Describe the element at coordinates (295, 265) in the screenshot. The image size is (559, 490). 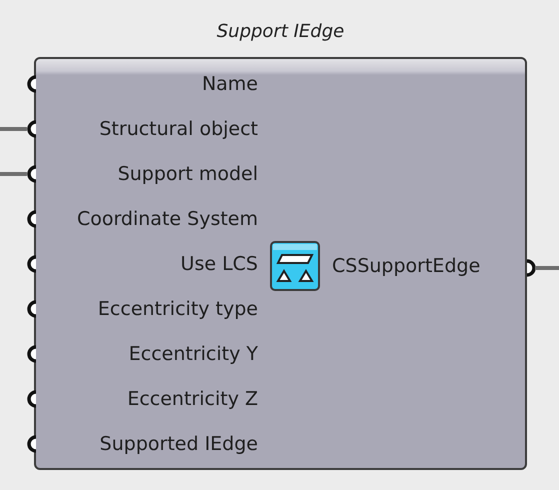
I see `support-icon` at that location.